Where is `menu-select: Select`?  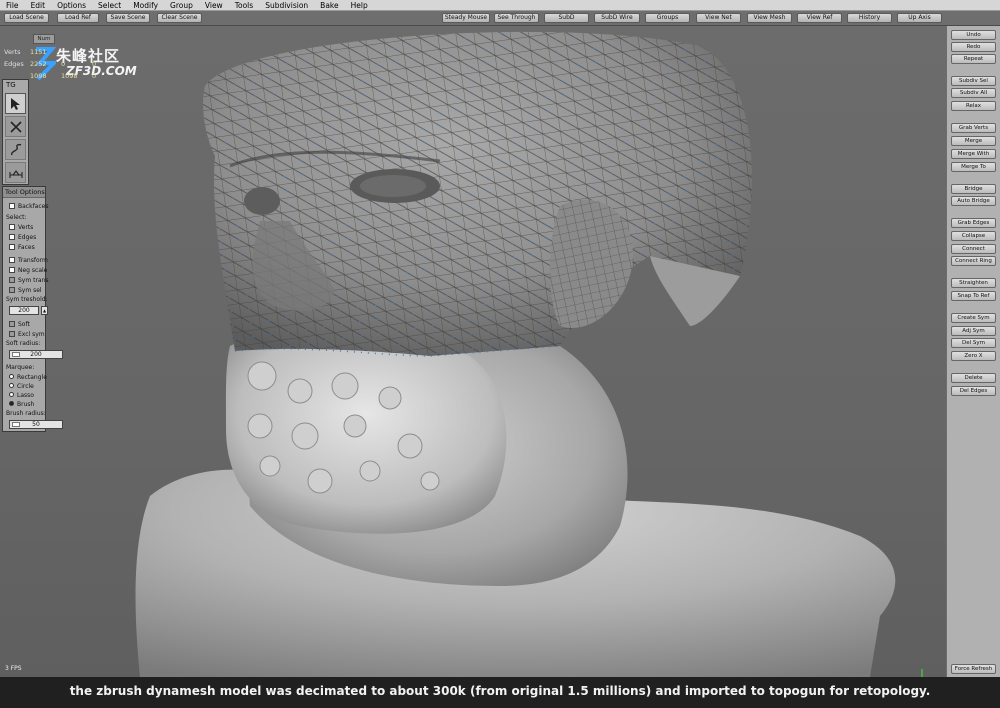
menu-select: Select is located at coordinates (109, 5).